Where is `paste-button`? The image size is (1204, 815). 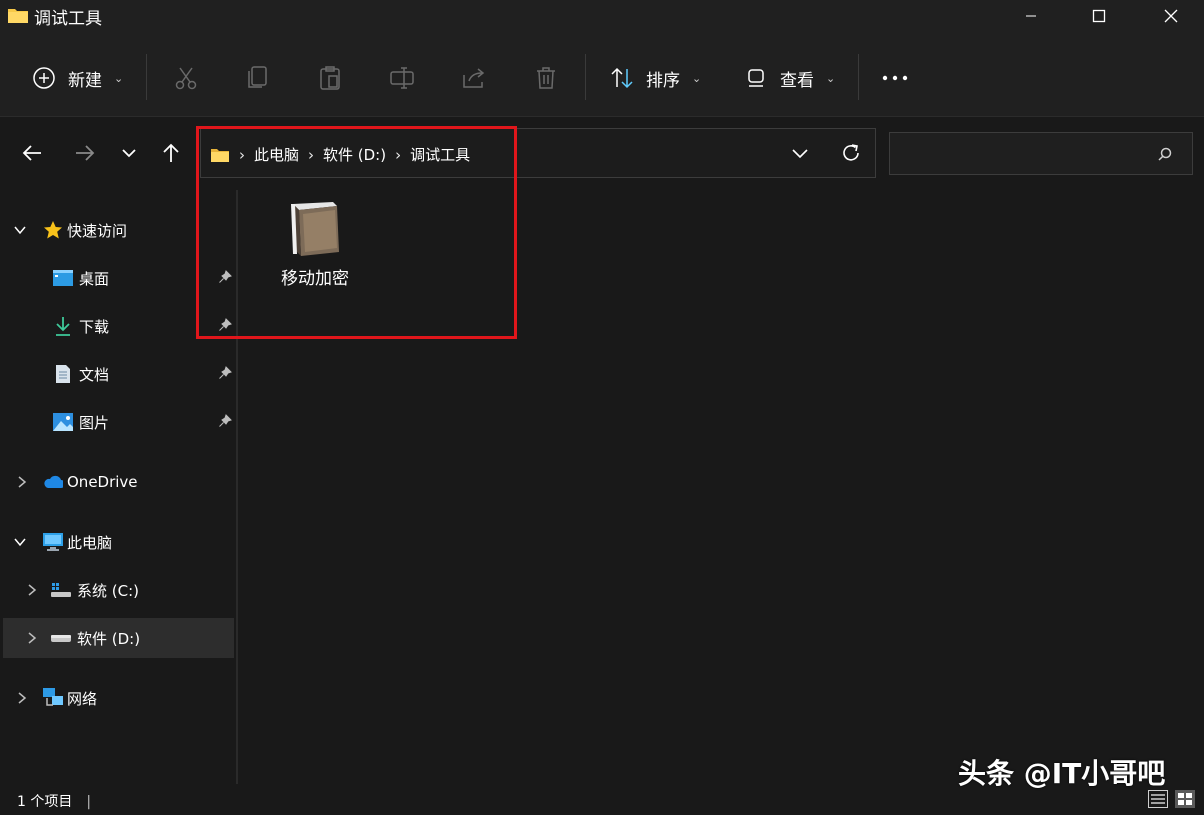 paste-button is located at coordinates (330, 78).